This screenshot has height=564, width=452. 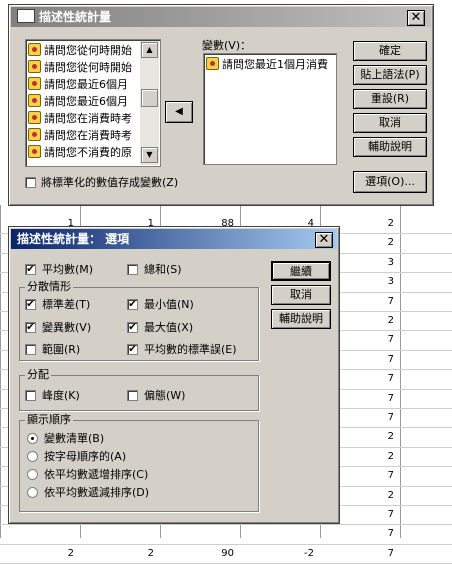 I want to click on grid-cell: -2, so click(x=277, y=554).